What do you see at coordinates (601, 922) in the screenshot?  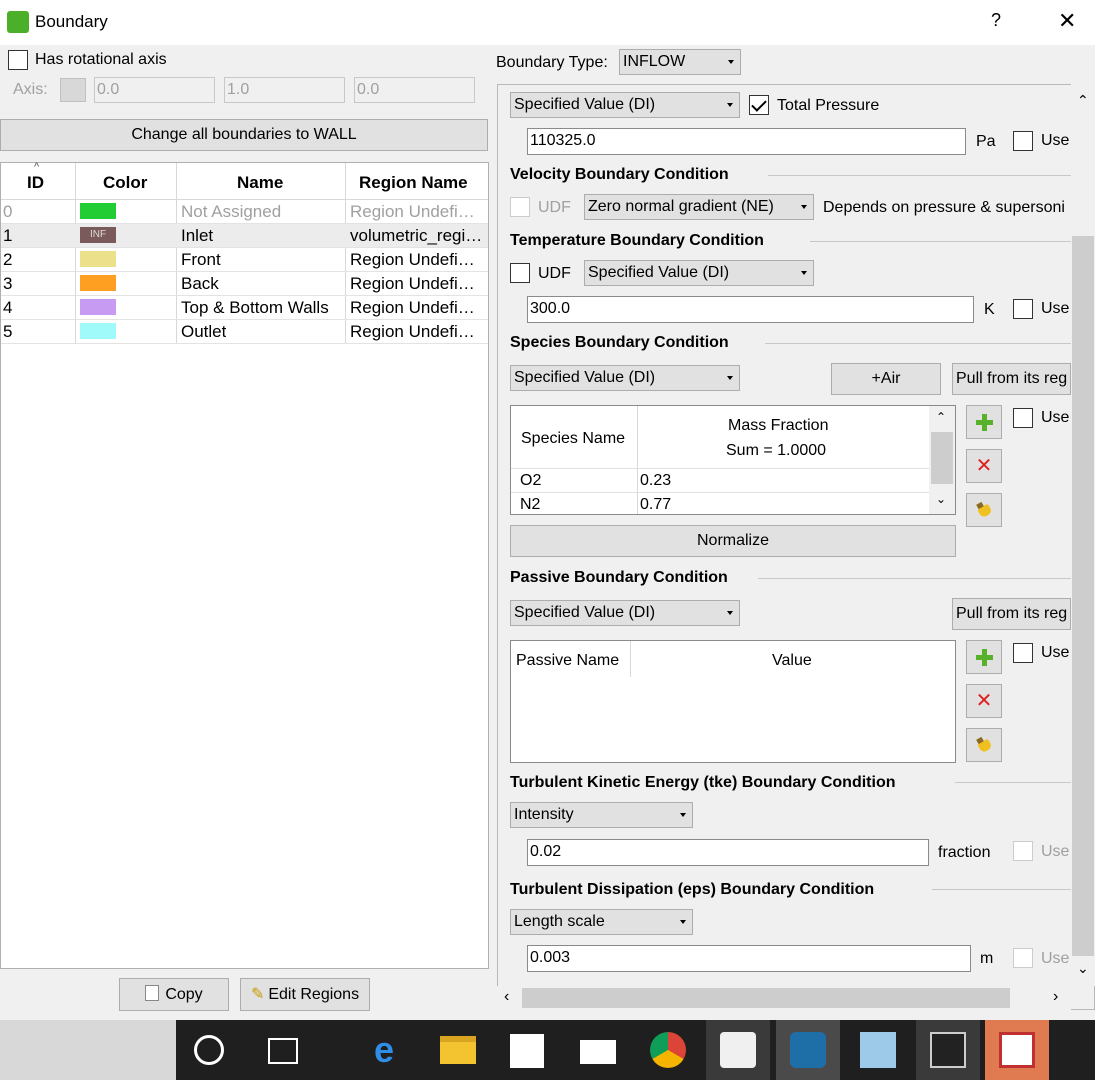 I see `eps-mode-select: Length scale` at bounding box center [601, 922].